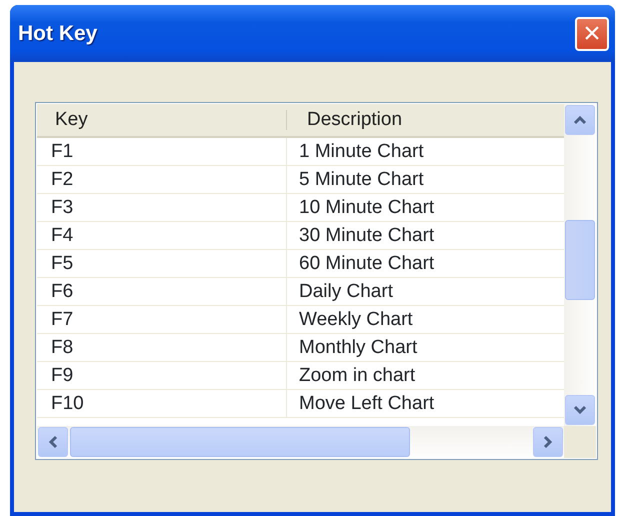 The height and width of the screenshot is (516, 625). I want to click on column-header: Key, so click(162, 120).